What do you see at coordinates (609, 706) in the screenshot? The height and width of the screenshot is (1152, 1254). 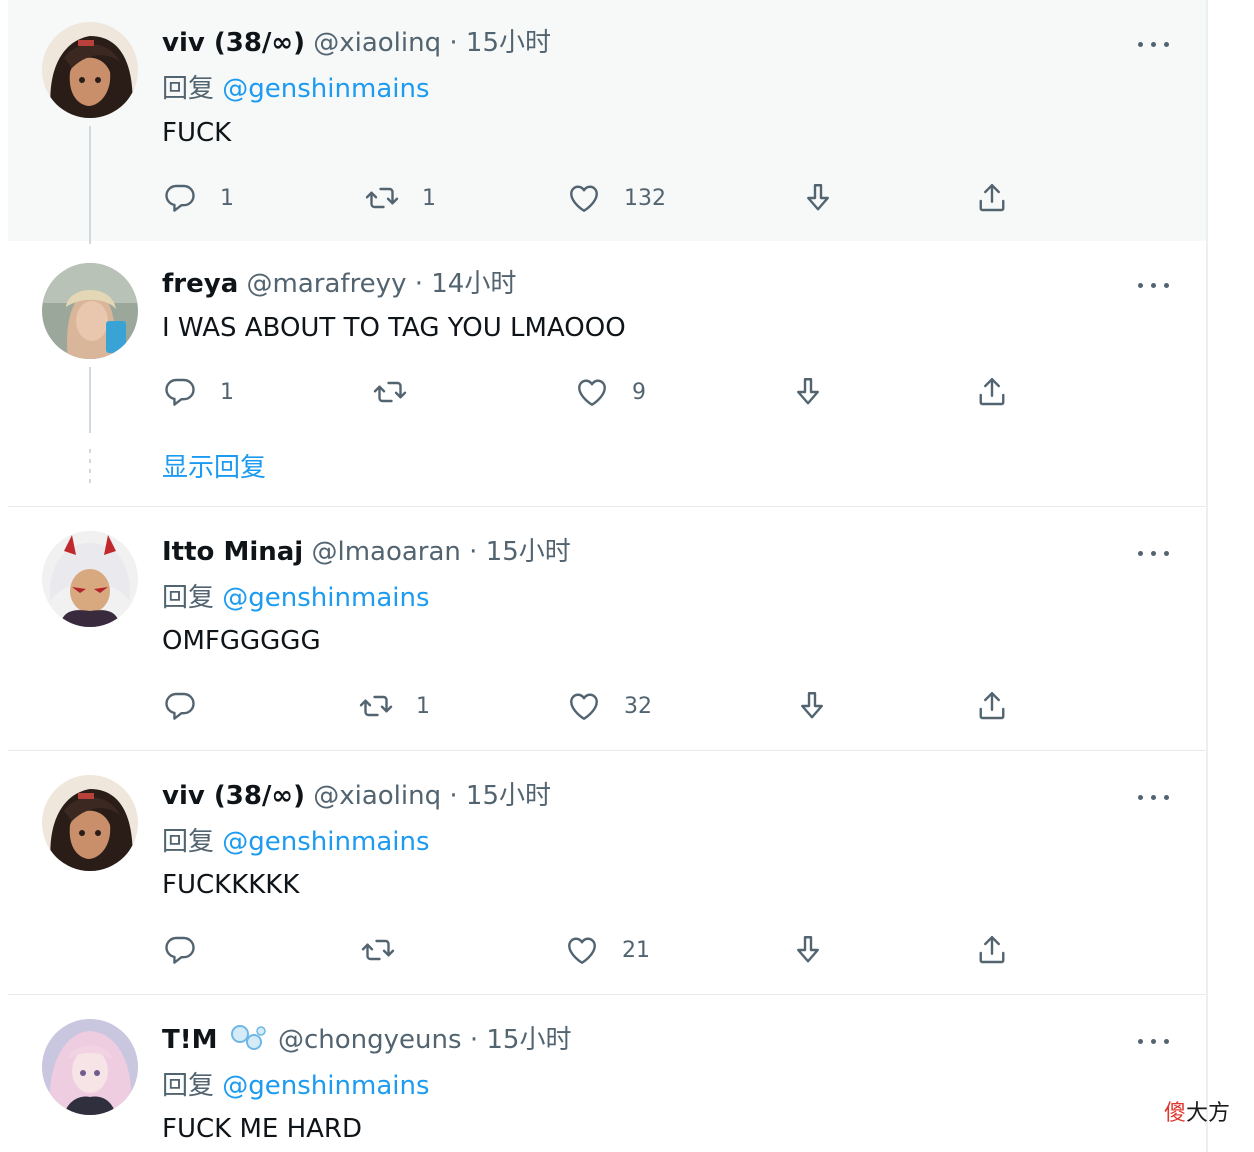 I see `like-button: 32` at bounding box center [609, 706].